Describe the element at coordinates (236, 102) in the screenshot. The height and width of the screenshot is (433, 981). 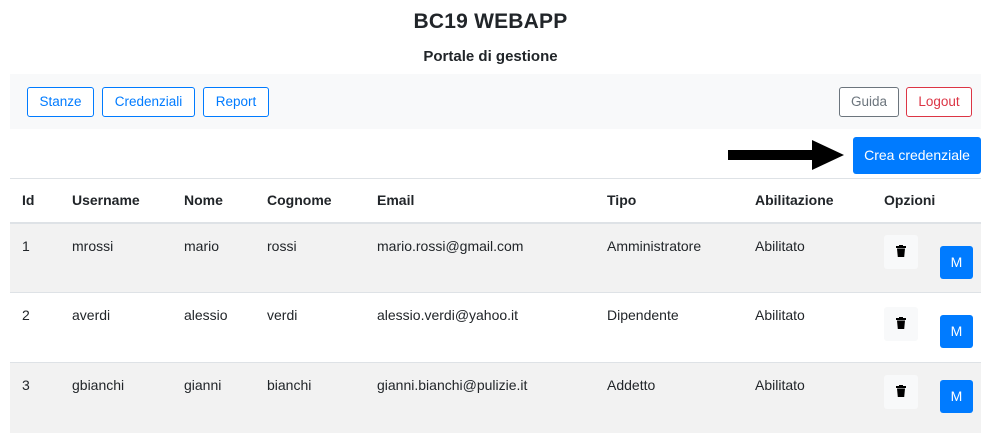
I see `nav-report-button: Report` at that location.